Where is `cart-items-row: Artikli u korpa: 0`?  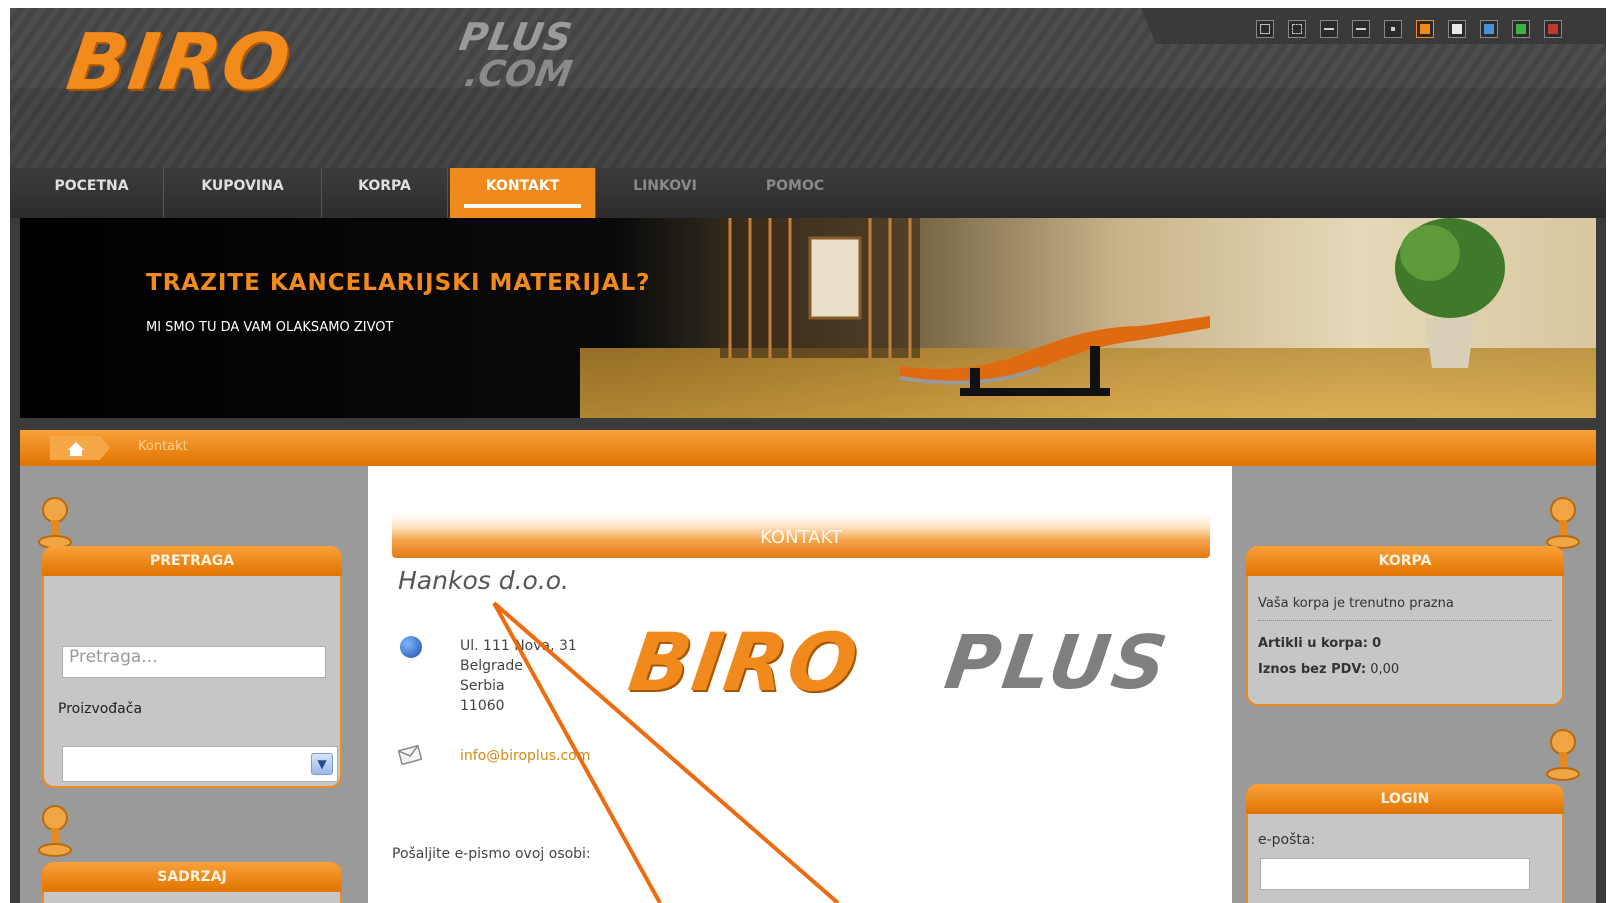 cart-items-row: Artikli u korpa: 0 is located at coordinates (1319, 643).